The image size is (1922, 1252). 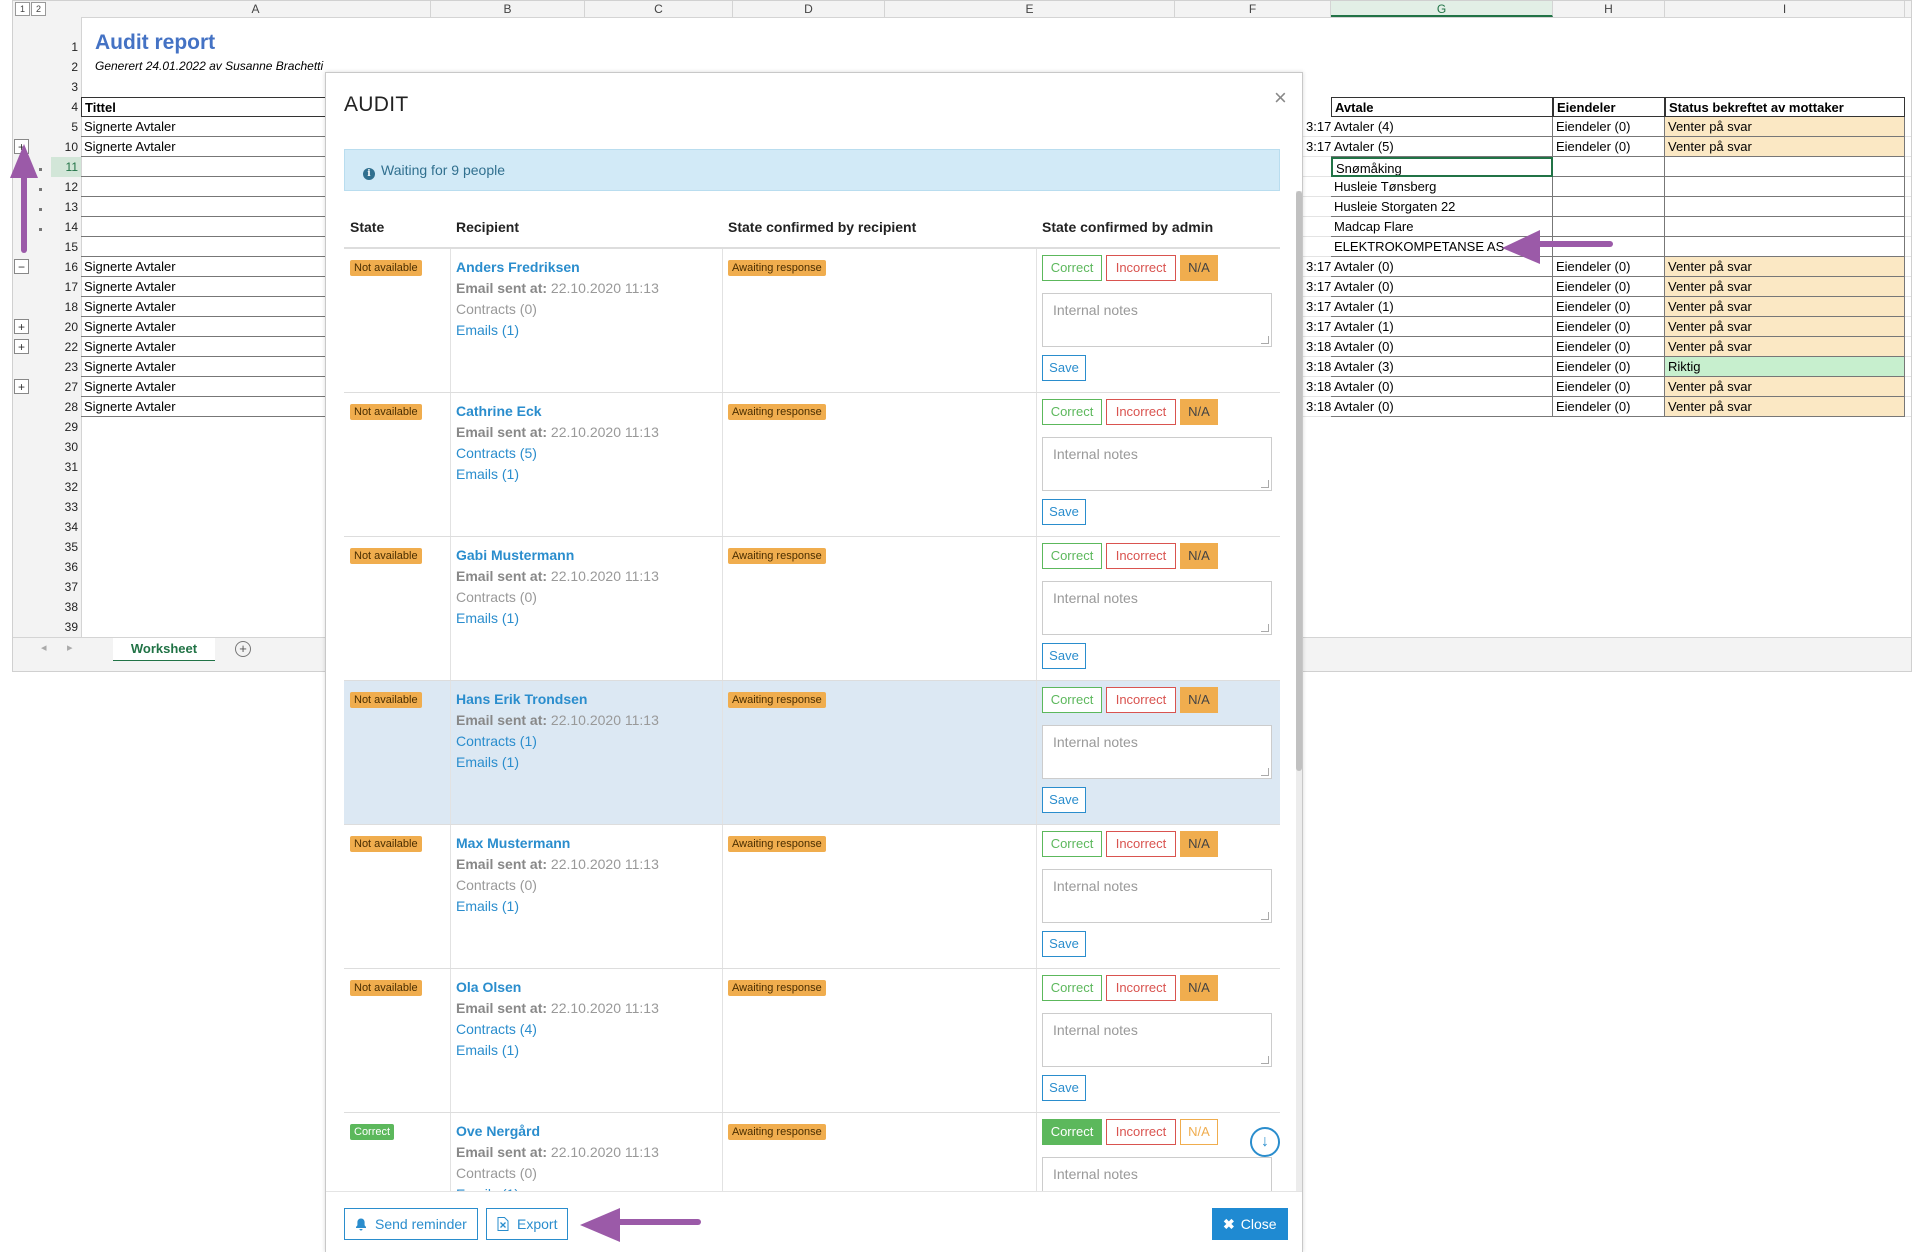 What do you see at coordinates (66, 567) in the screenshot?
I see `row-number: 36` at bounding box center [66, 567].